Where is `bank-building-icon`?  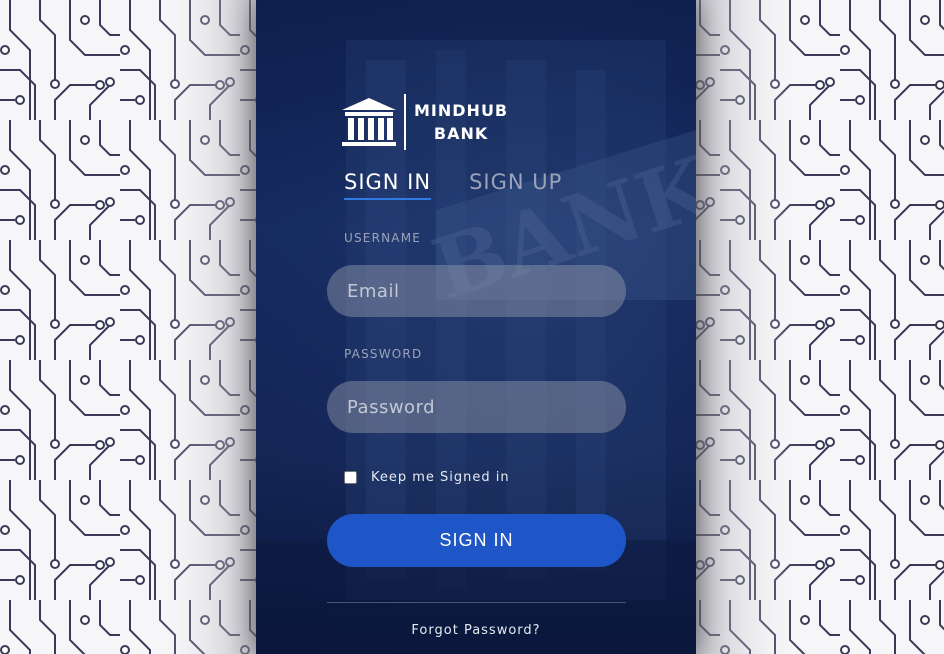 bank-building-icon is located at coordinates (369, 122).